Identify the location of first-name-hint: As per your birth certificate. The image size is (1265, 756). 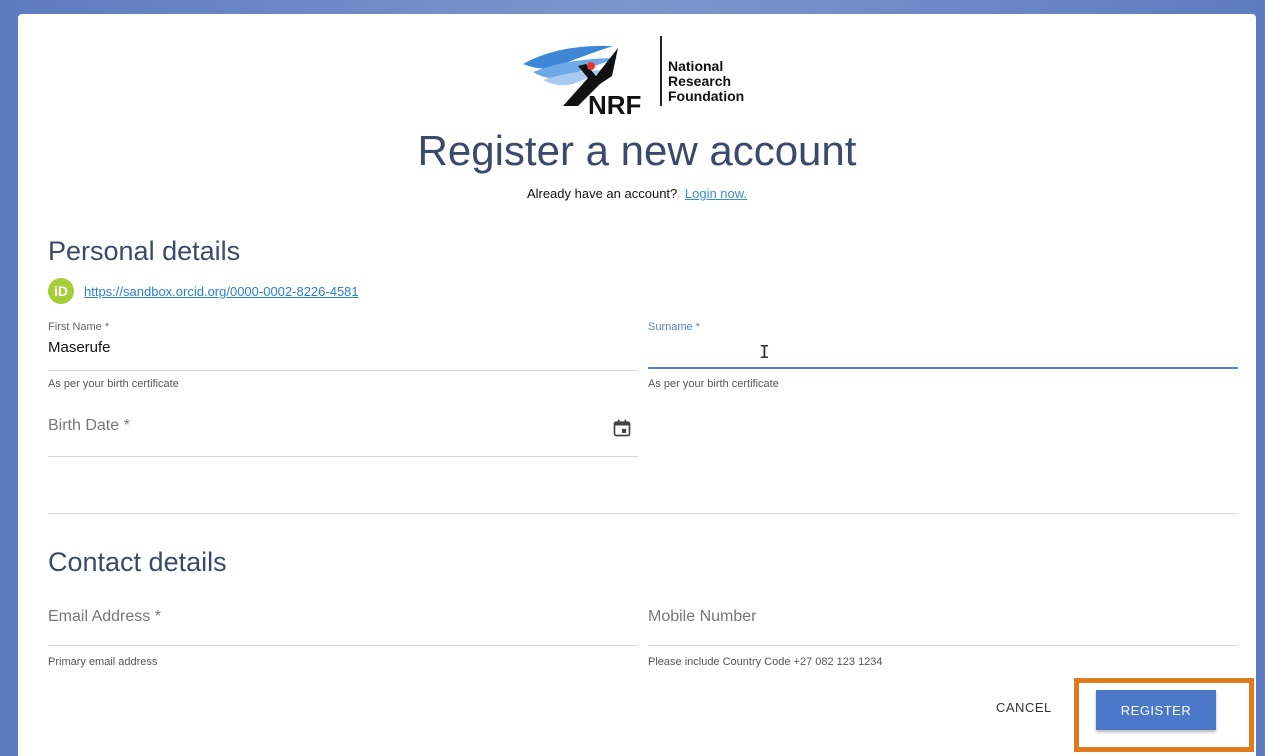
(113, 384).